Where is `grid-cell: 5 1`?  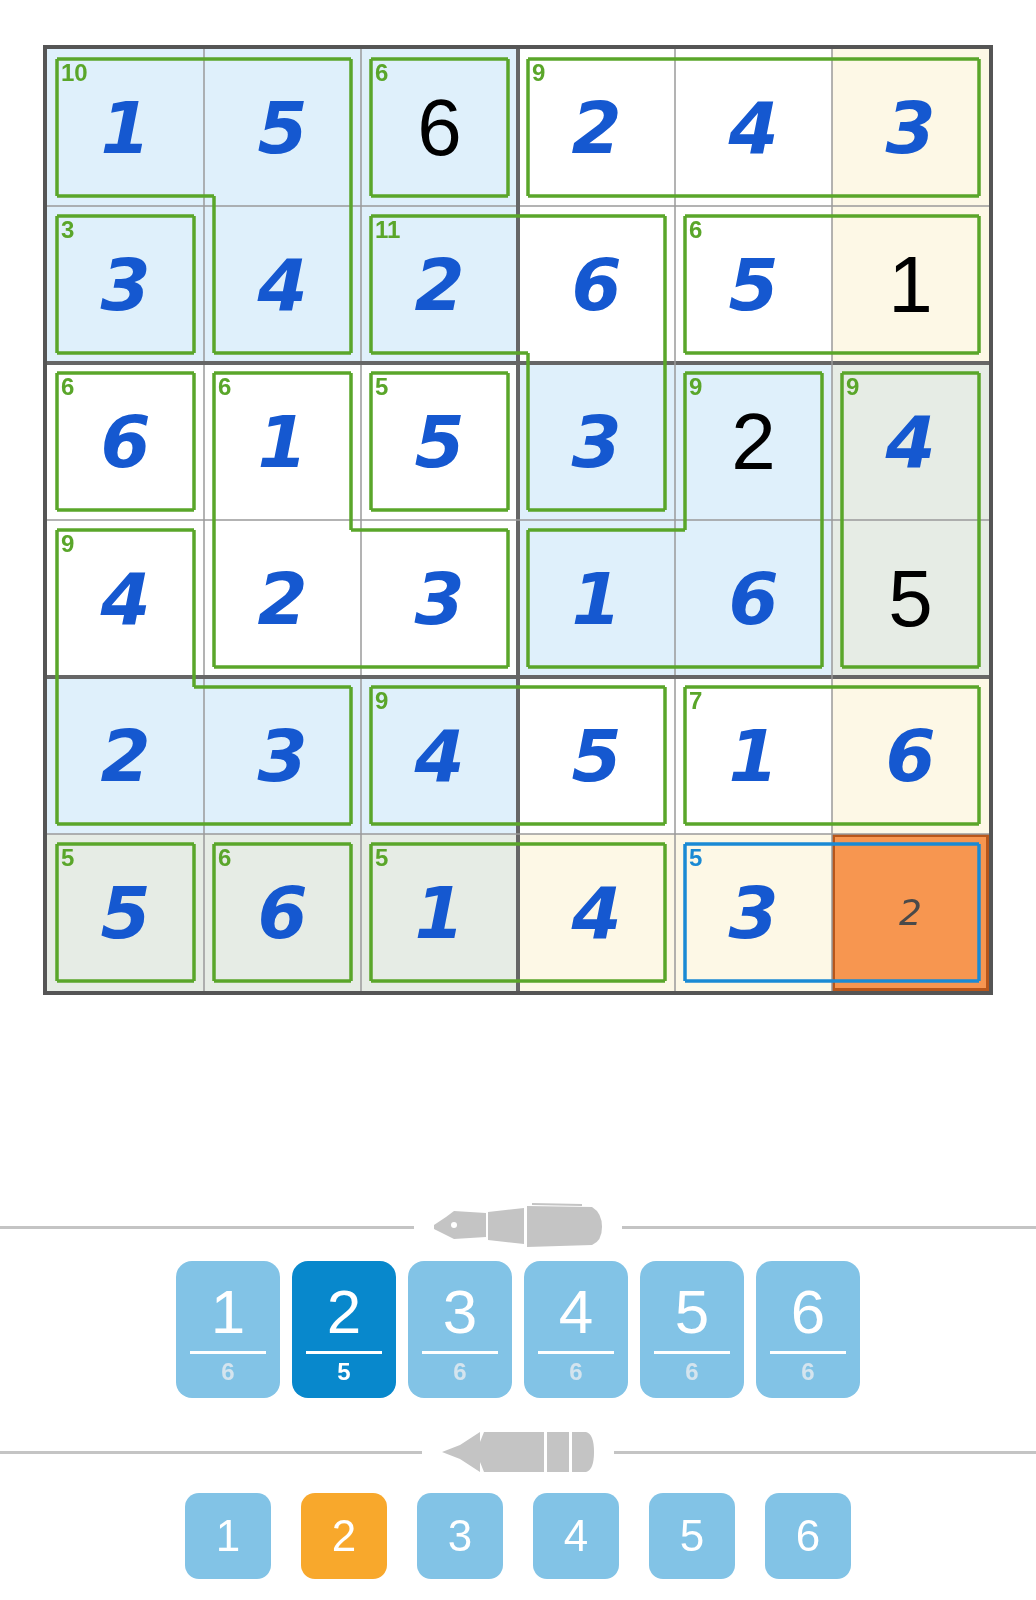
grid-cell: 5 1 is located at coordinates (439, 912).